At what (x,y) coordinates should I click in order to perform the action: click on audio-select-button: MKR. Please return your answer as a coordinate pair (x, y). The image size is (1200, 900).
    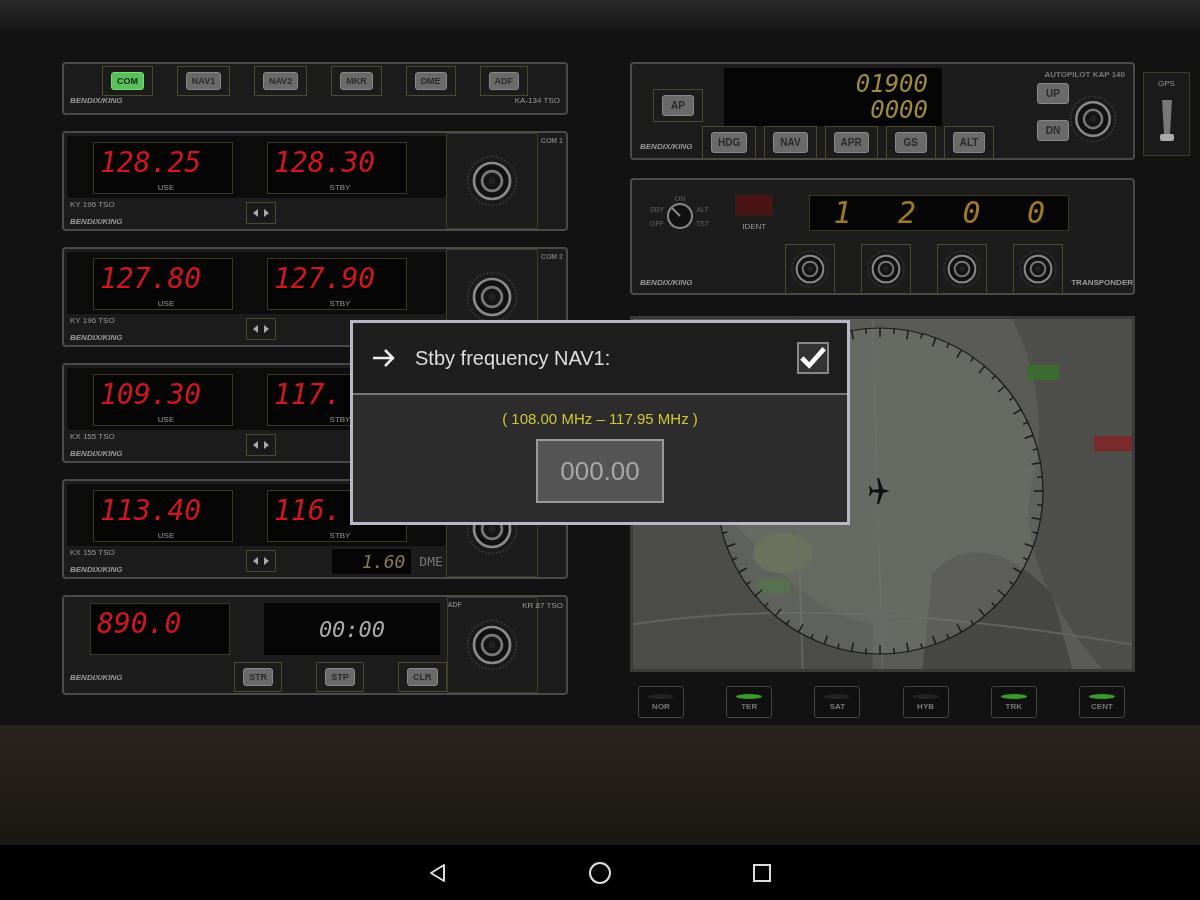
    Looking at the image, I should click on (356, 81).